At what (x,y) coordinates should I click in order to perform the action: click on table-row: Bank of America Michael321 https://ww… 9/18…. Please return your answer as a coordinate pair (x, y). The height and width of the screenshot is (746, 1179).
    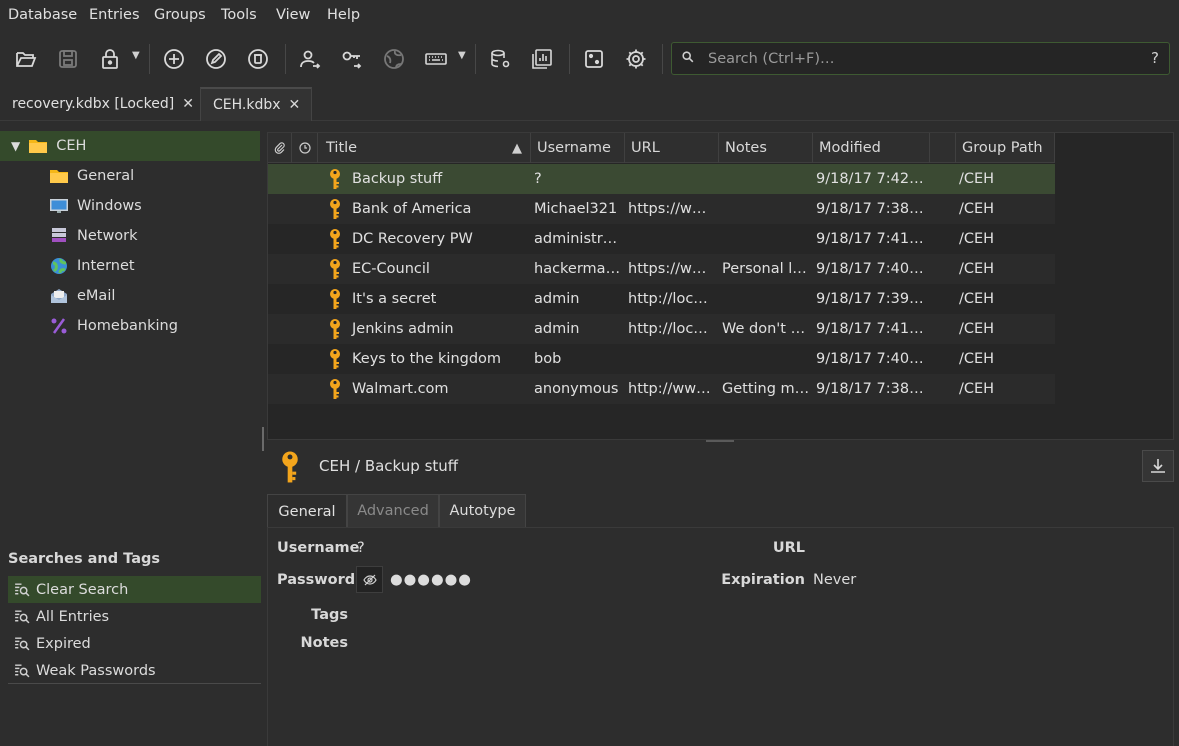
    Looking at the image, I should click on (661, 209).